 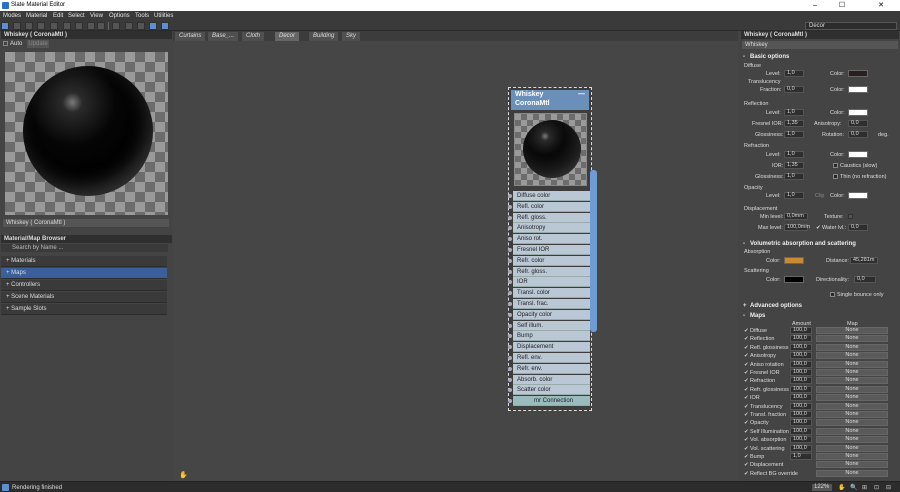 I want to click on advanced-options-rollout: + Advanced options, so click(x=820, y=306).